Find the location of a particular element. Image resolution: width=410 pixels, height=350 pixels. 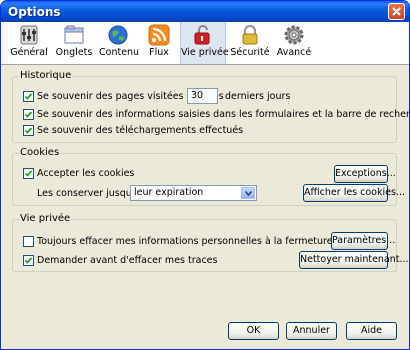

ask-before-clear-checkbox is located at coordinates (28, 260).